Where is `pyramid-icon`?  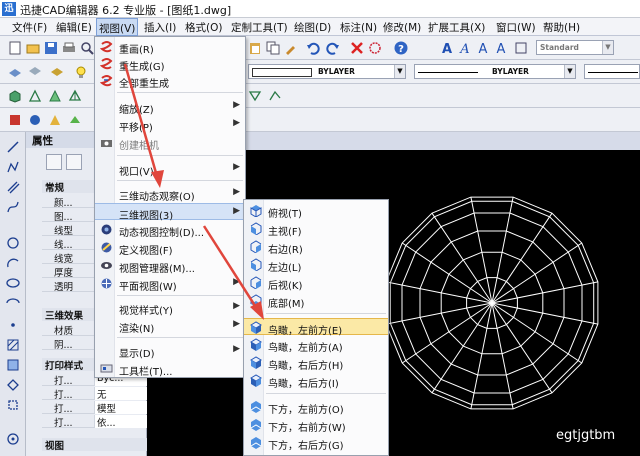 pyramid-icon is located at coordinates (75, 96).